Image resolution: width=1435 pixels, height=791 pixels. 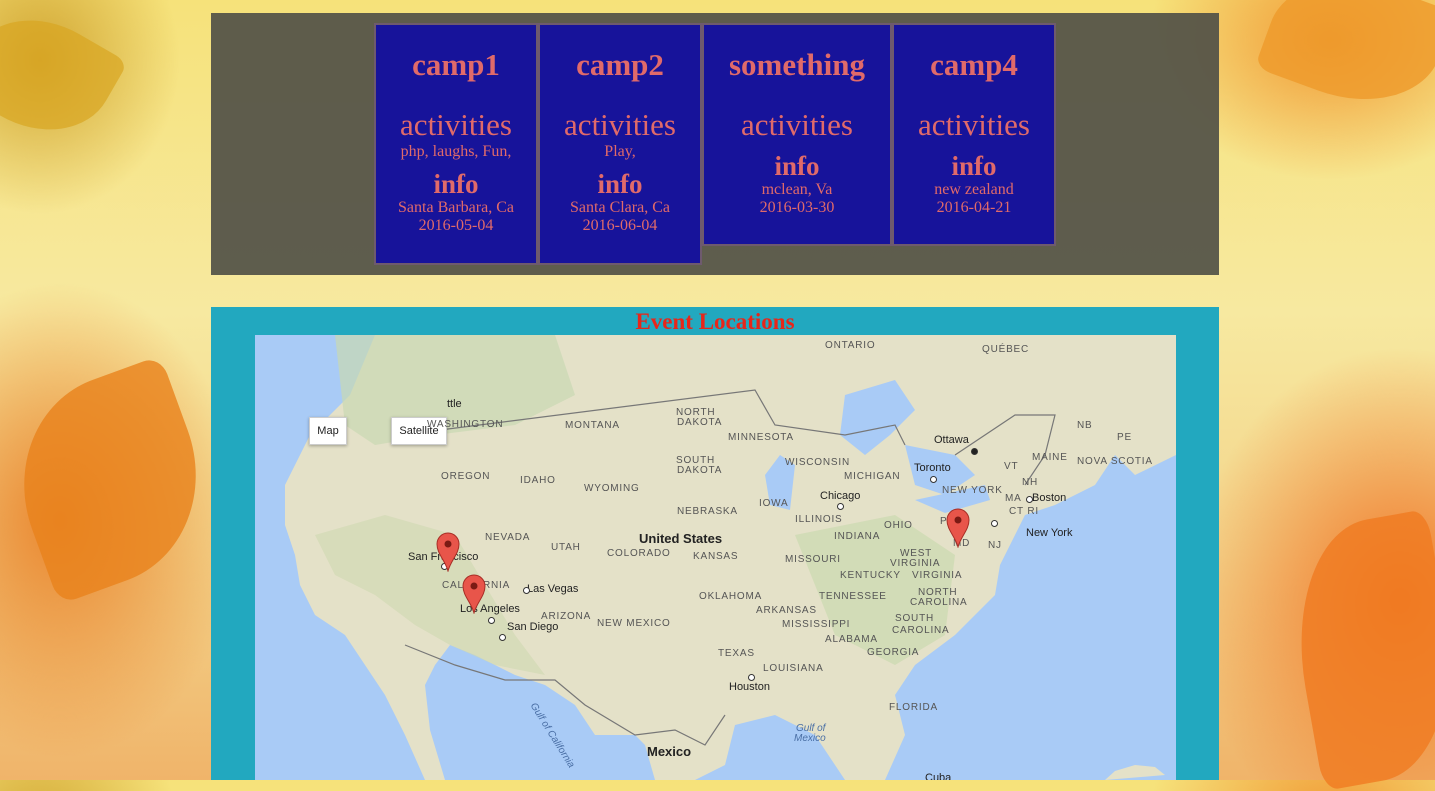 I want to click on map-label: Toronto, so click(x=932, y=468).